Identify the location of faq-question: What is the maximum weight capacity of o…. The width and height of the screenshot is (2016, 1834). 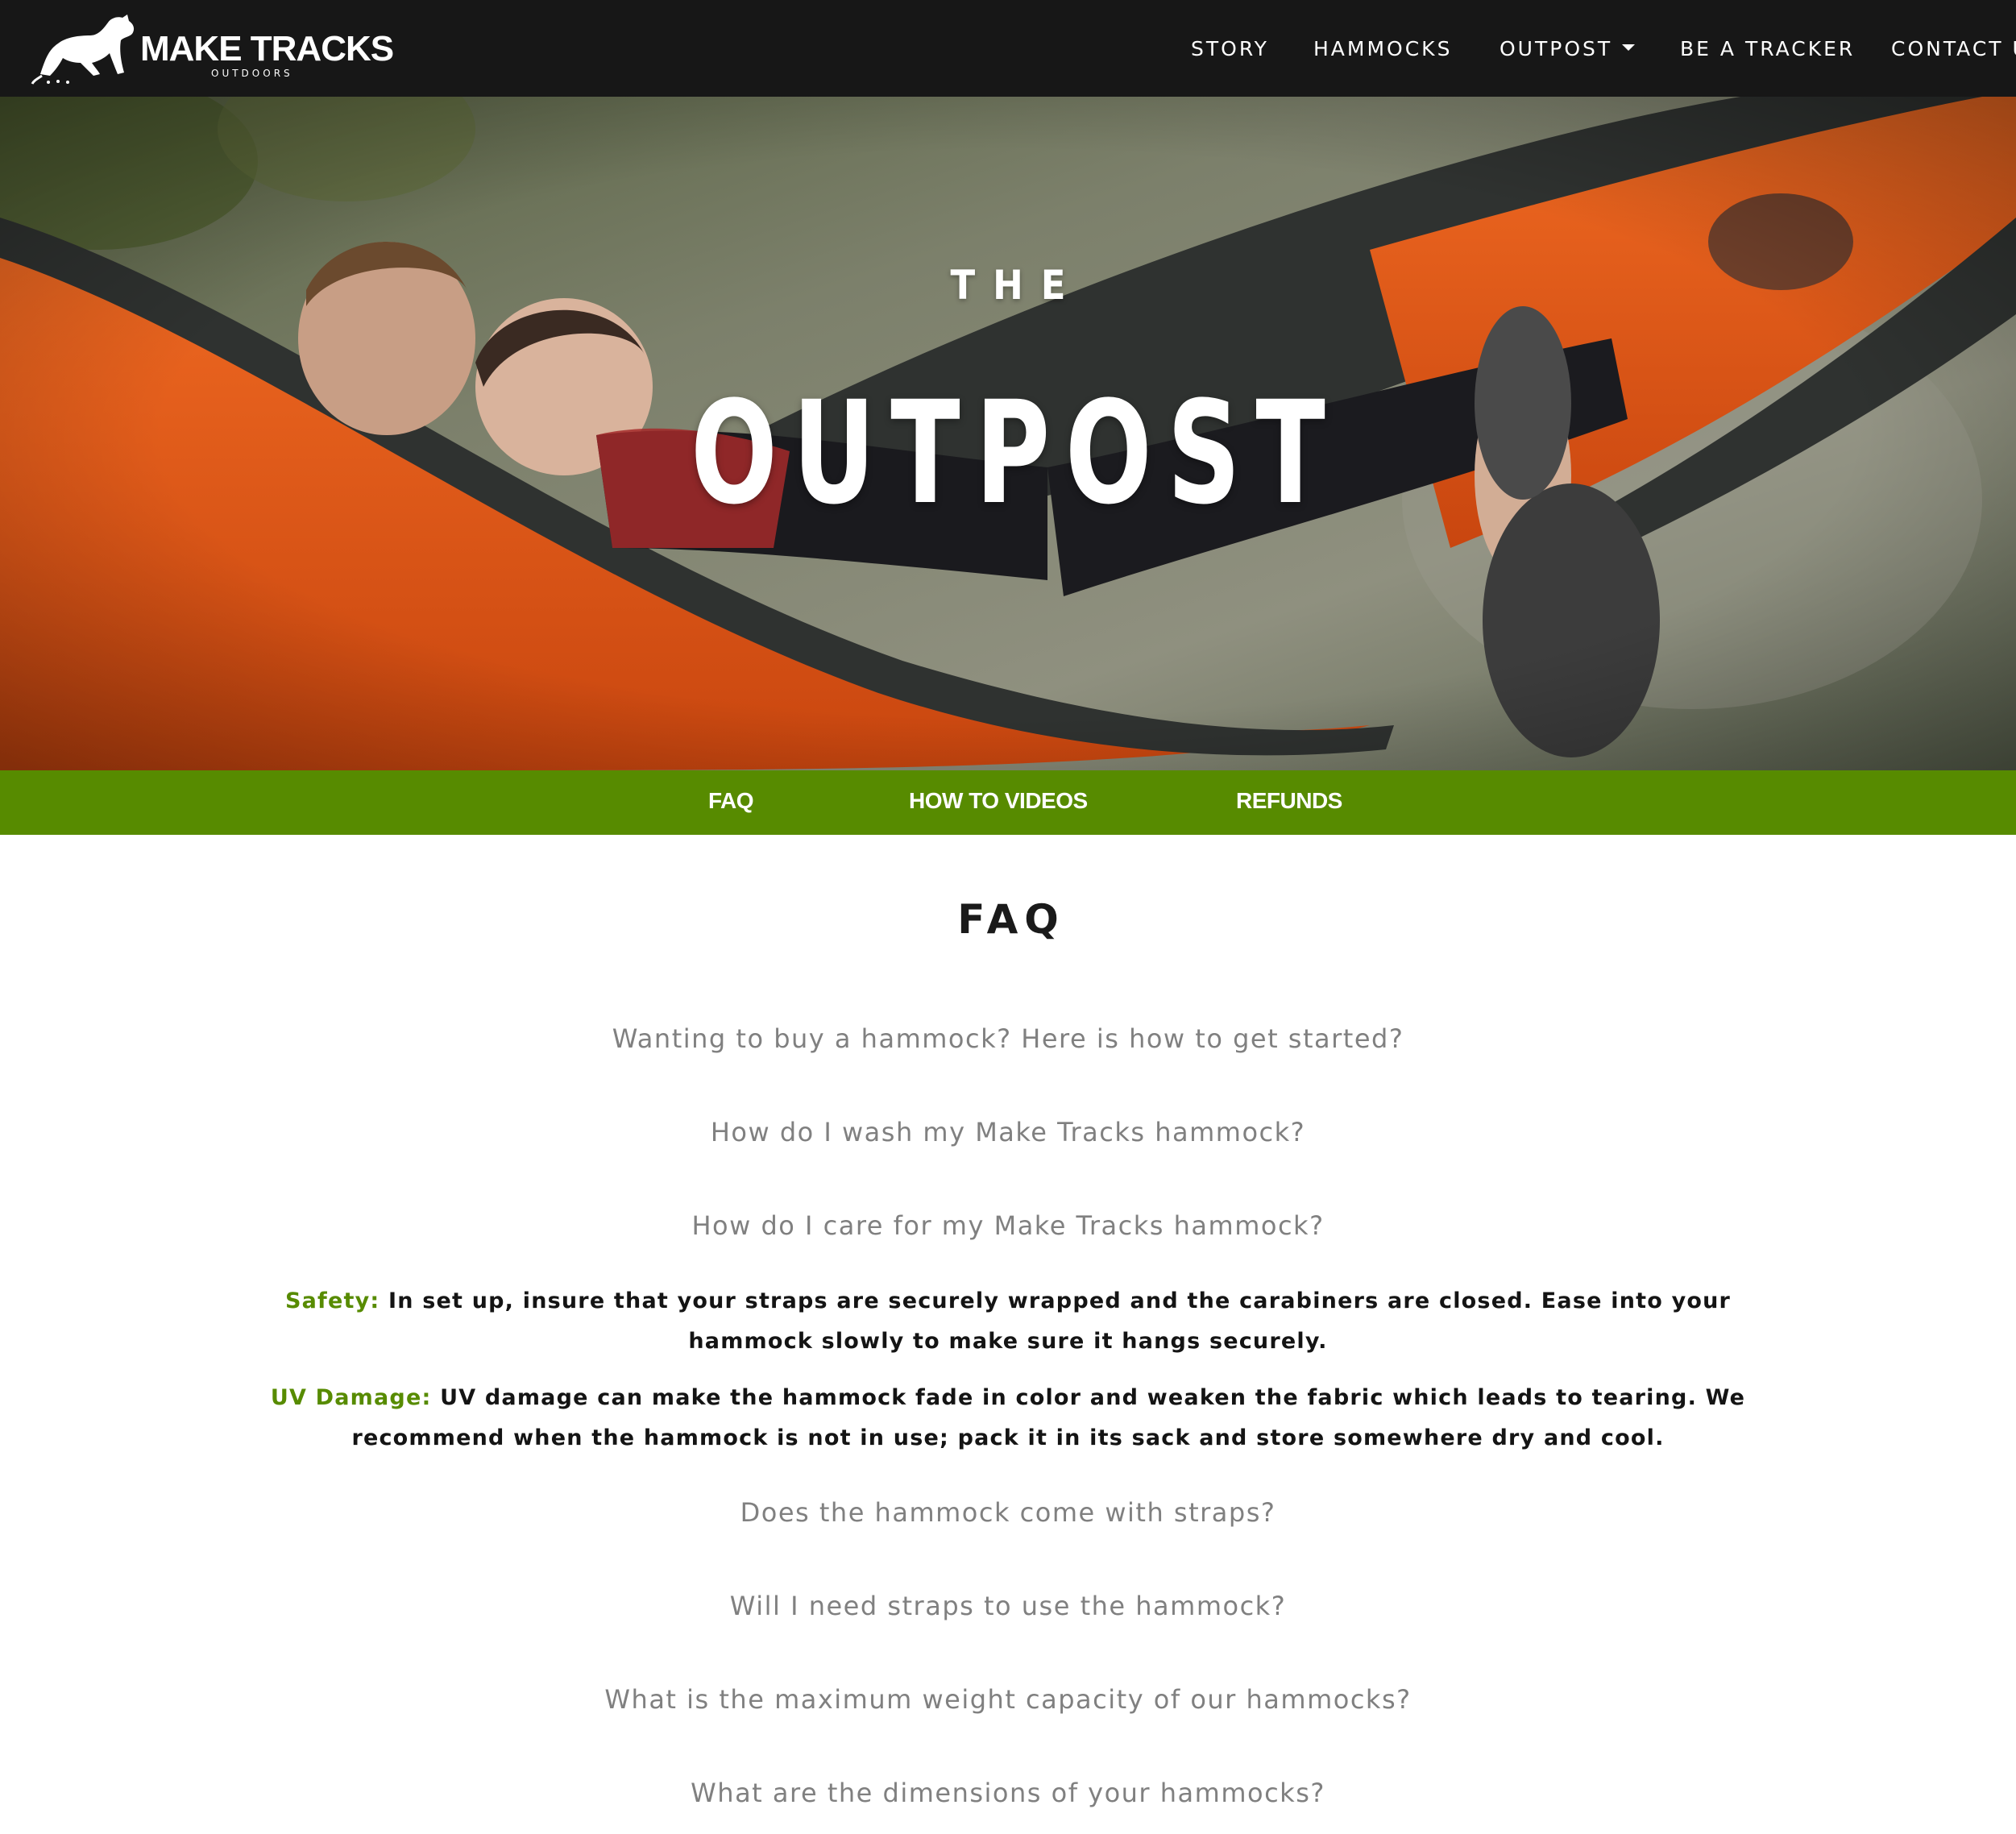
(1008, 1699).